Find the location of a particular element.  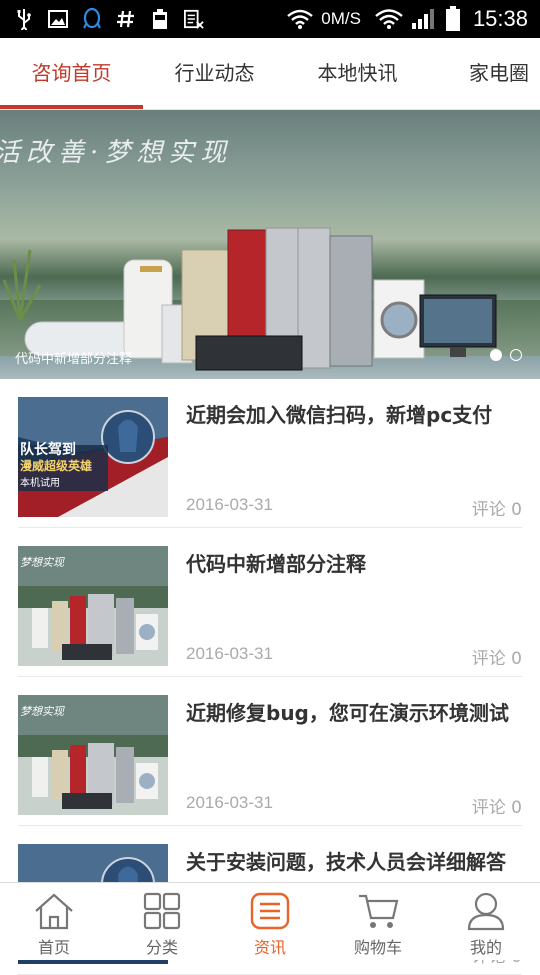

battery-small-icon is located at coordinates (160, 19).